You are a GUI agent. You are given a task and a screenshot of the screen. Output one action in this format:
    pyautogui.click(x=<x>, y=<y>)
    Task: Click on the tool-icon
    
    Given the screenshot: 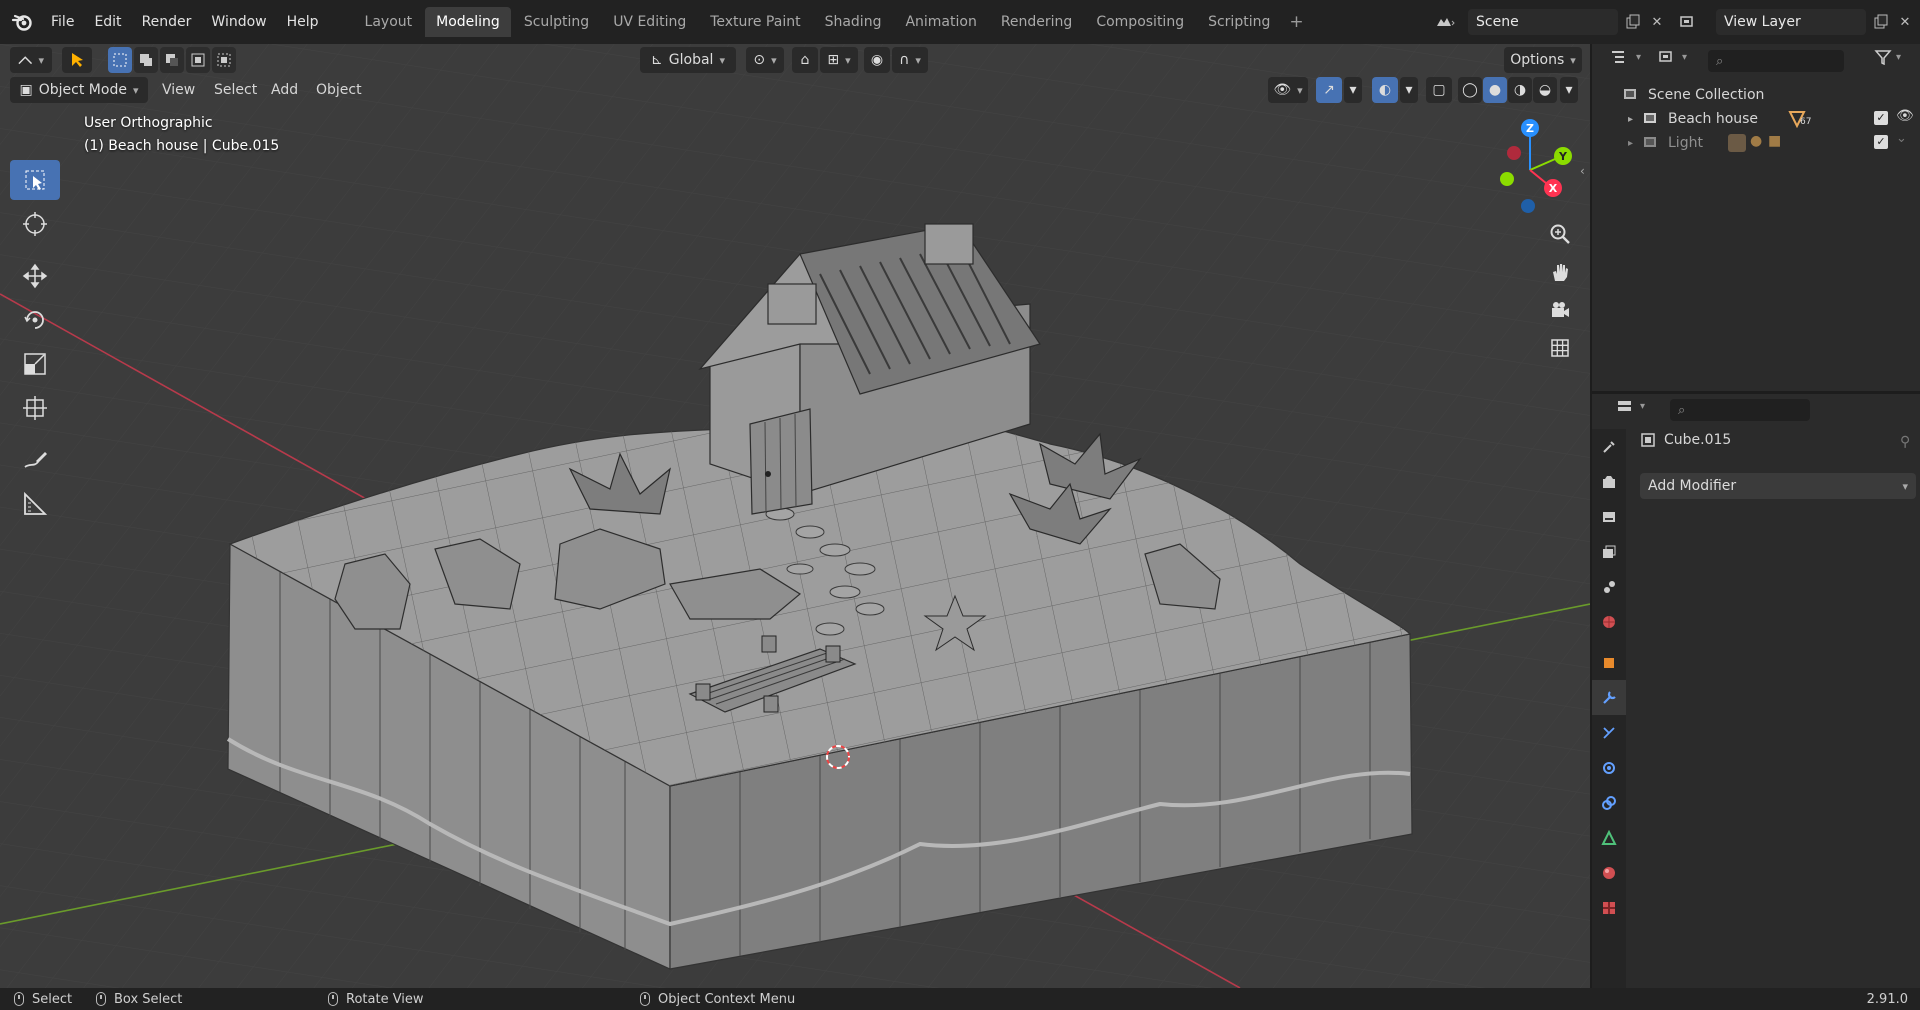 What is the action you would take?
    pyautogui.click(x=1609, y=446)
    